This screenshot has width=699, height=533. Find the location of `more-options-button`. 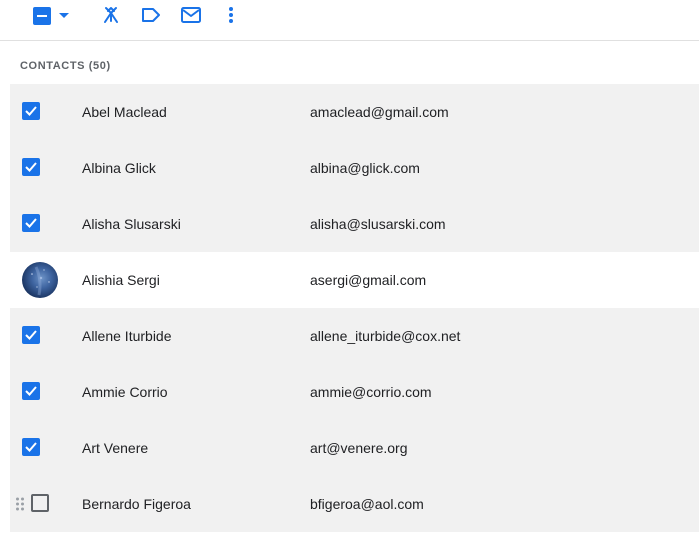

more-options-button is located at coordinates (231, 15).